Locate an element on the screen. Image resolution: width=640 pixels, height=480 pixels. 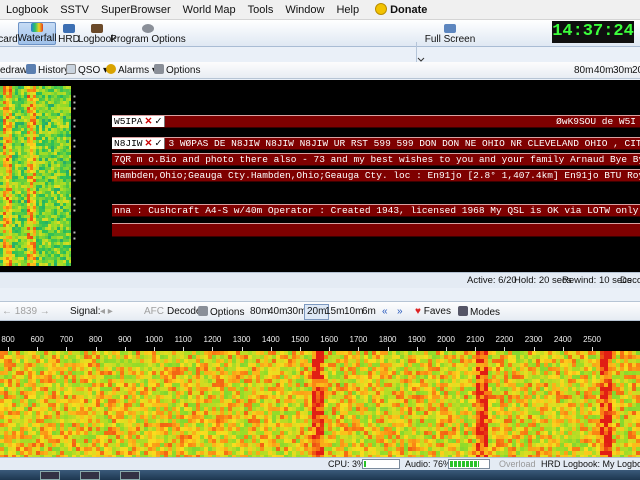
hrd-button: HRD is located at coordinates (69, 33).